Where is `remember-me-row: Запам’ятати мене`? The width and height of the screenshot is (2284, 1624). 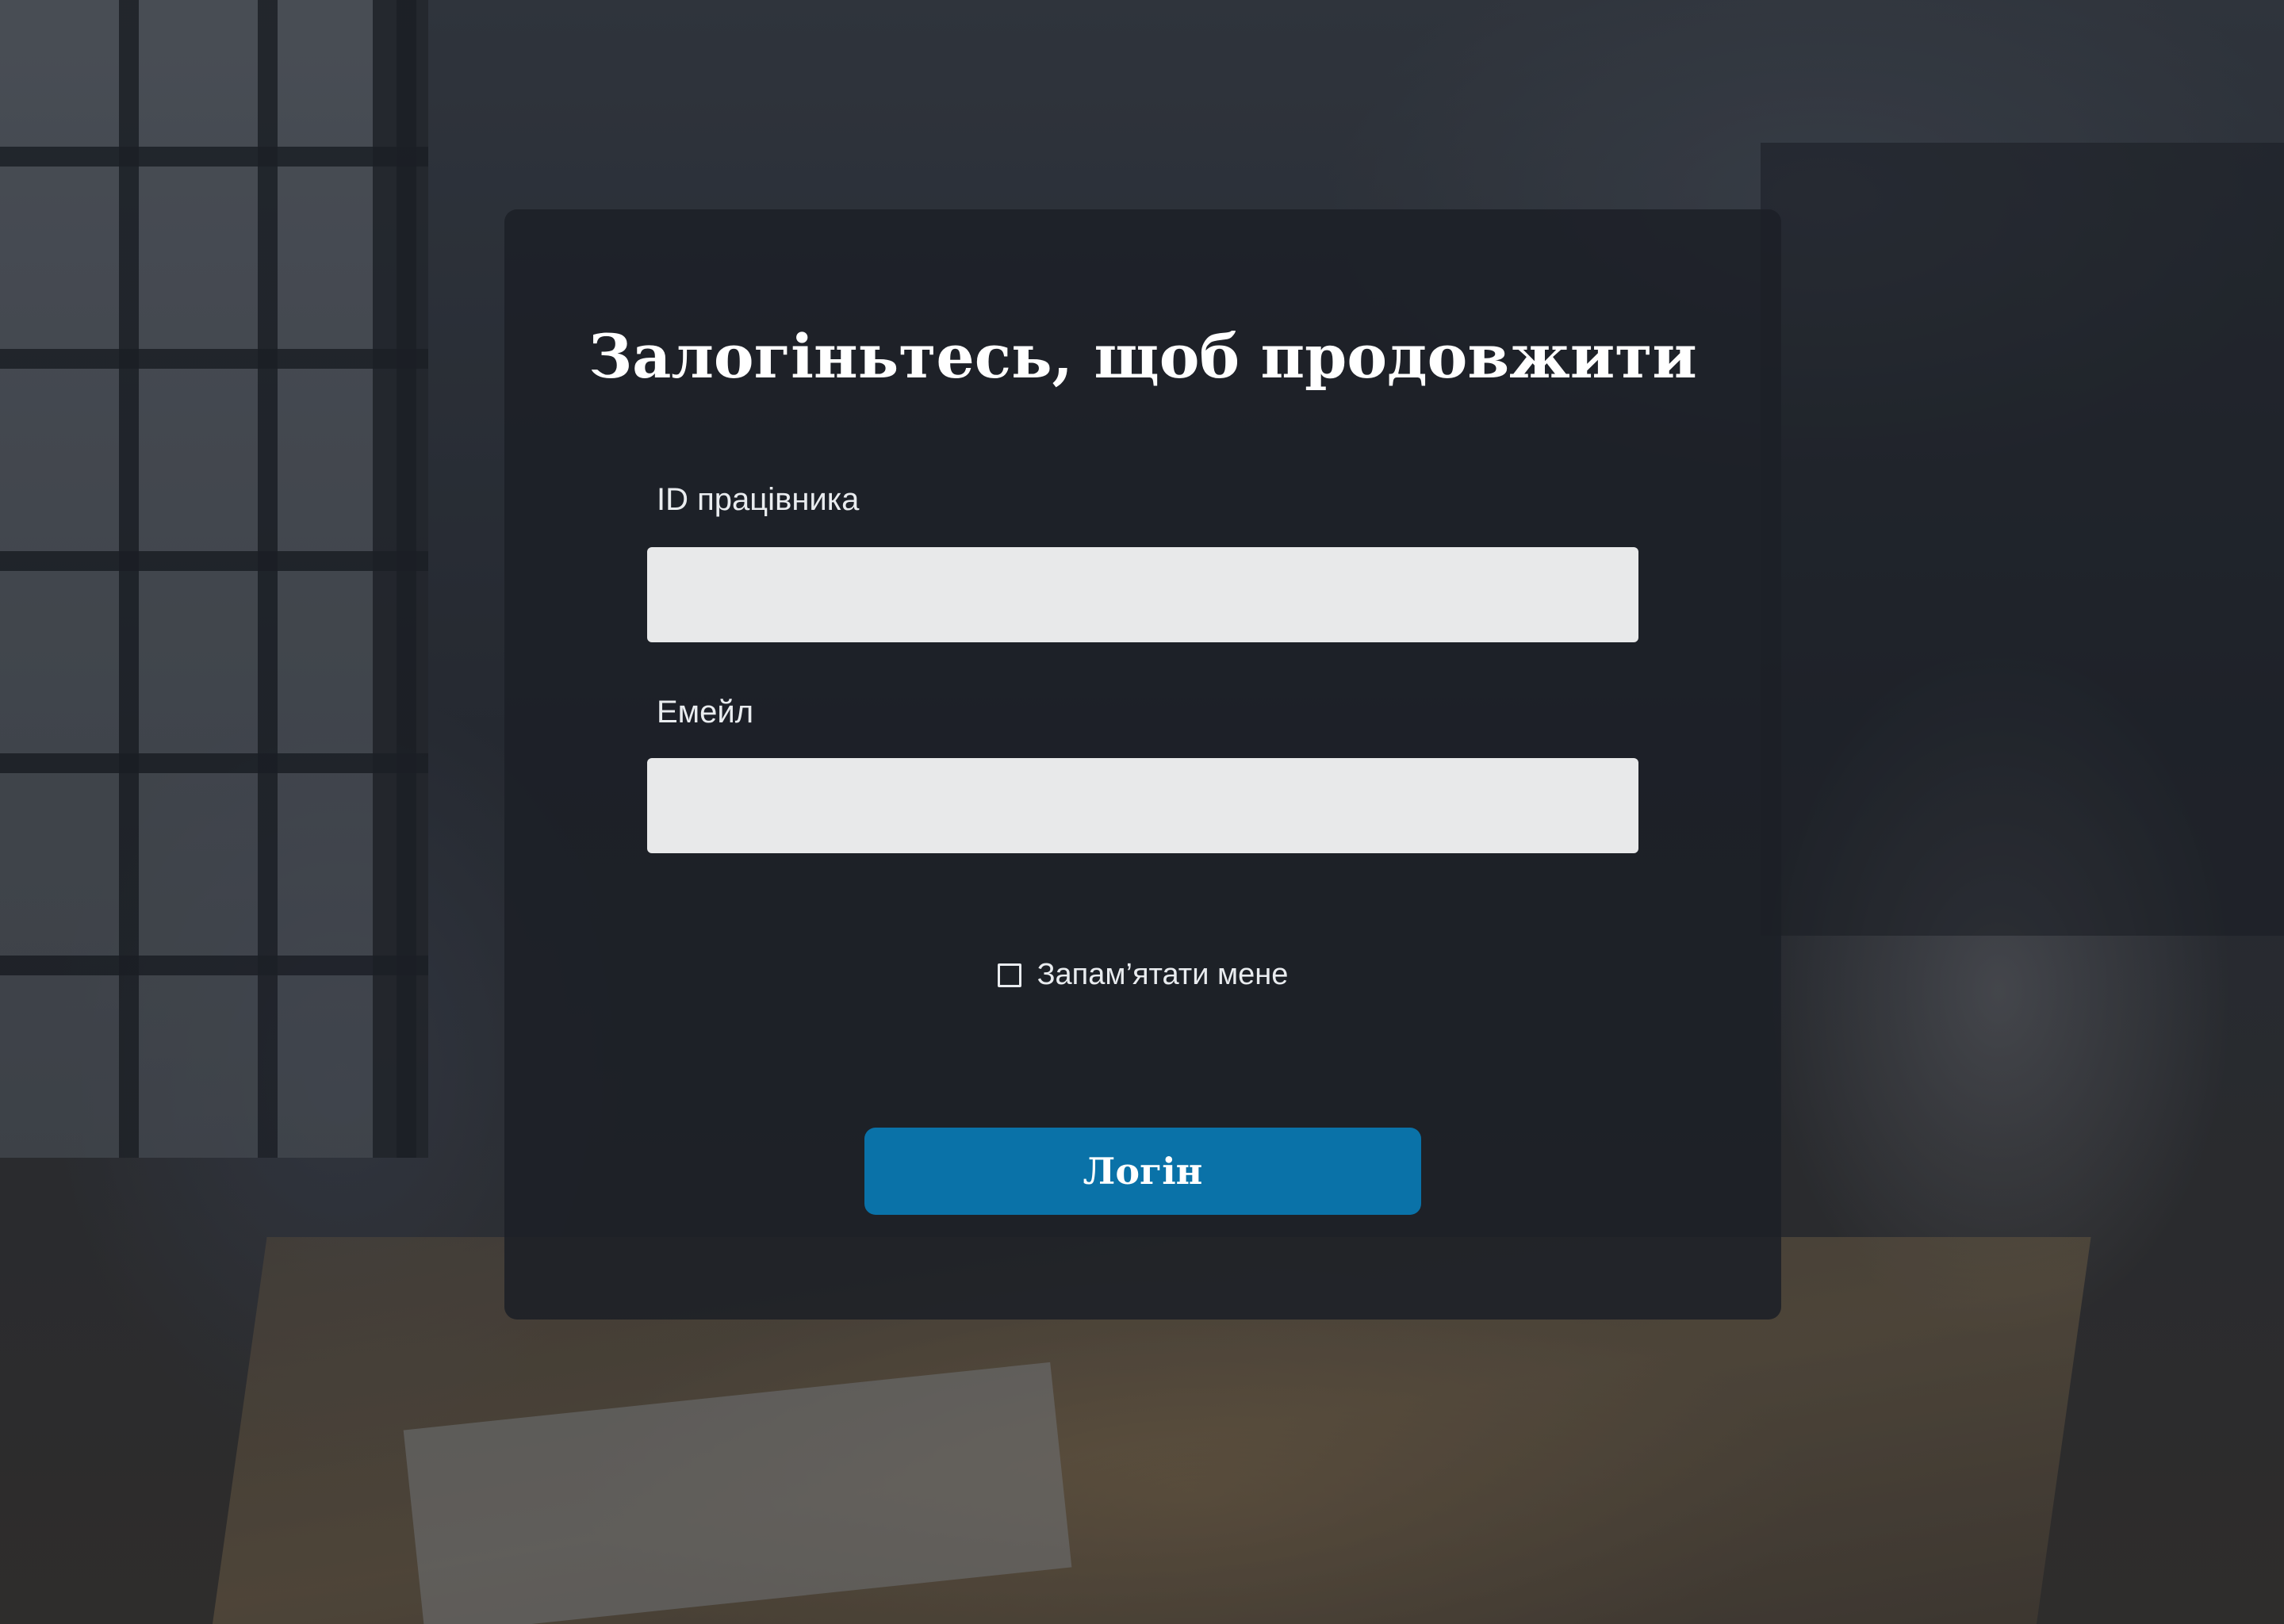 remember-me-row: Запам’ятати мене is located at coordinates (1142, 975).